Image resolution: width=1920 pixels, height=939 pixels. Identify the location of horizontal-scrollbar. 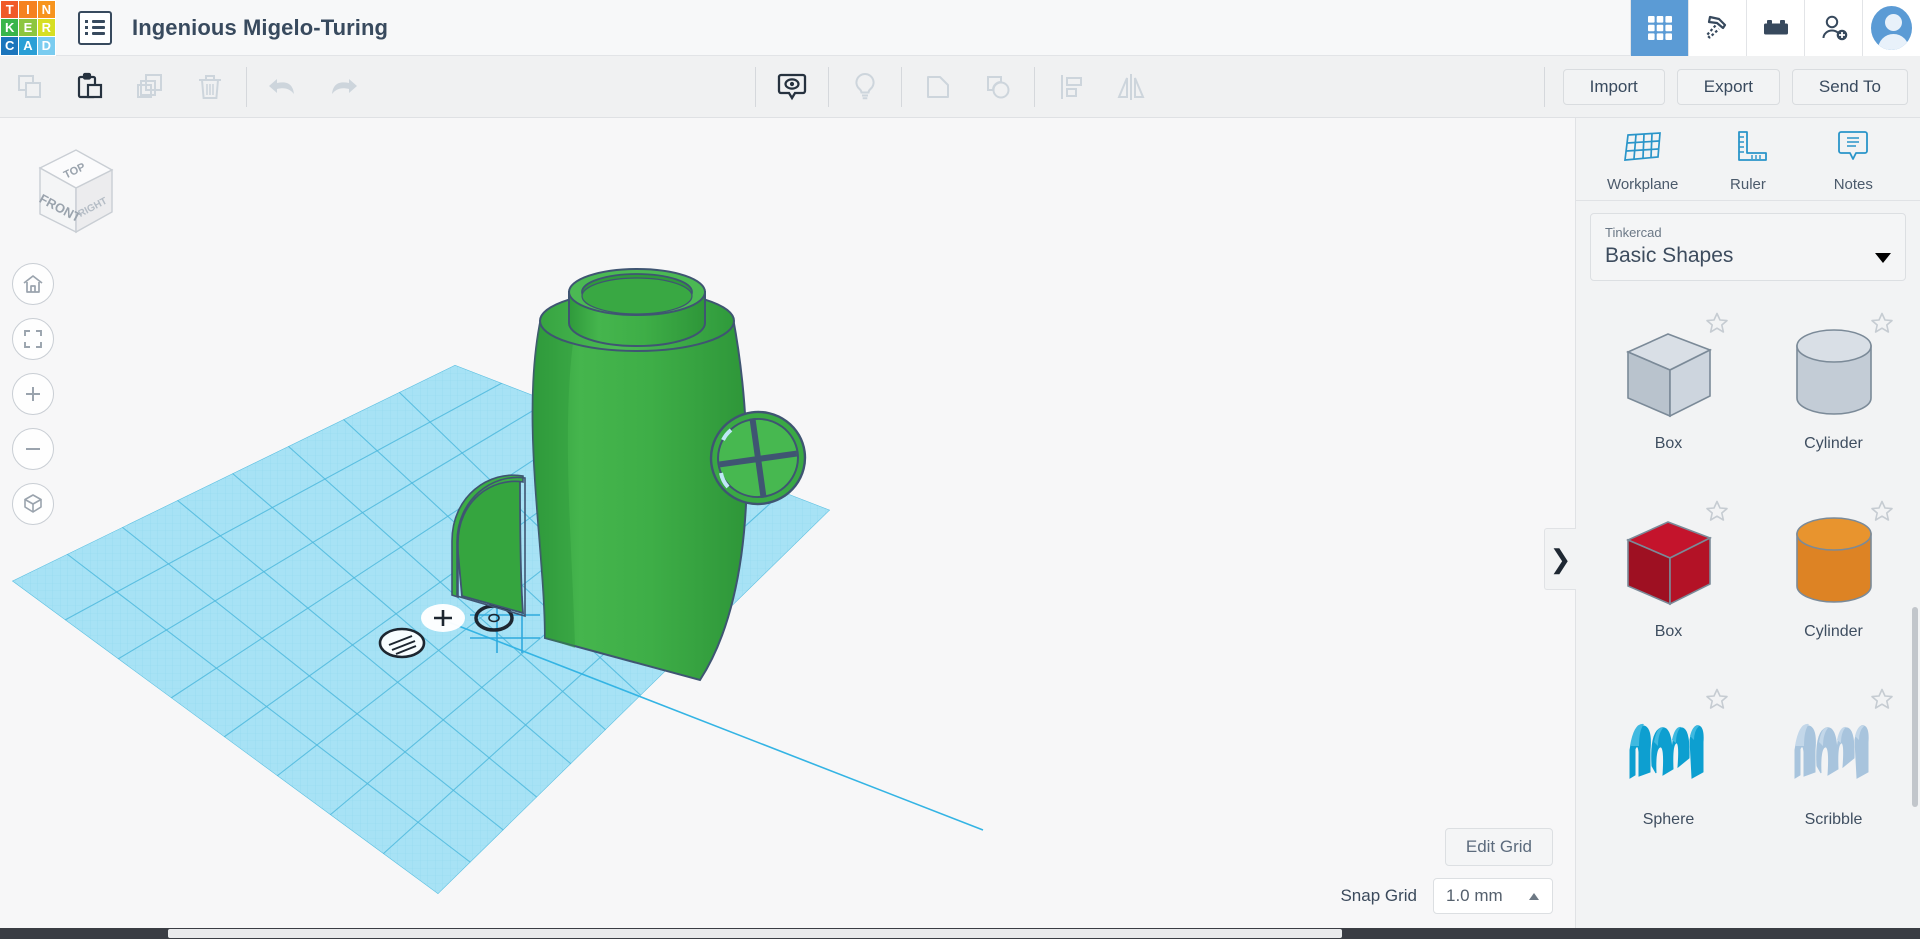
(960, 933).